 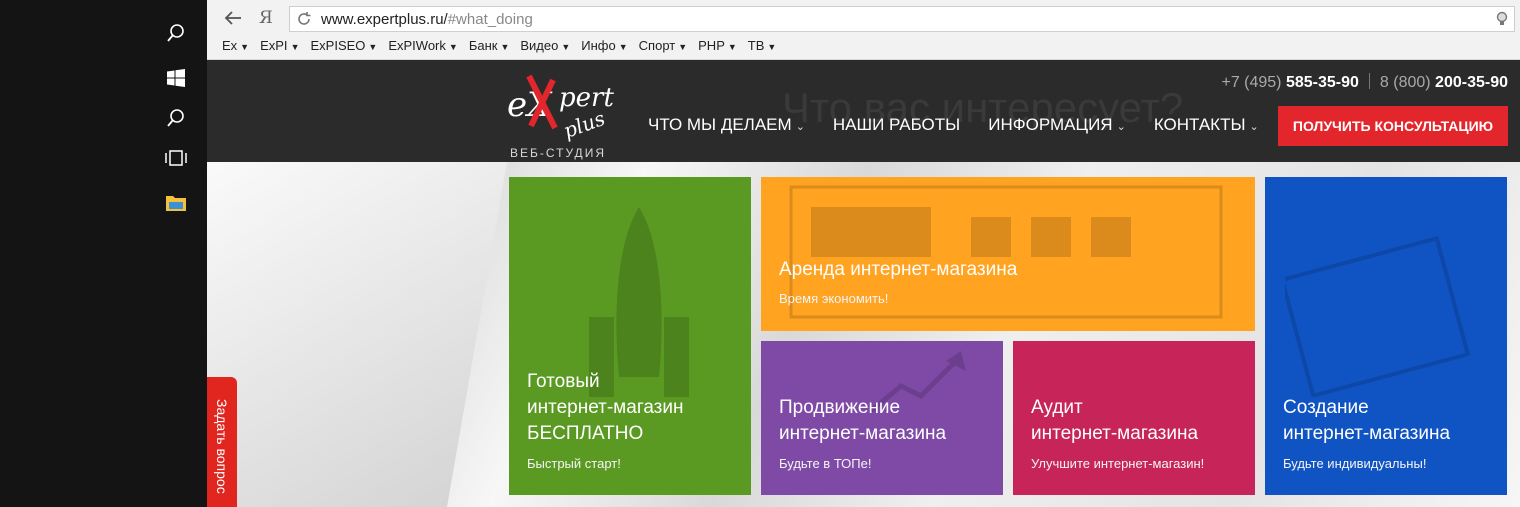 I want to click on phone1-prefix: +7 (495), so click(x=1253, y=82).